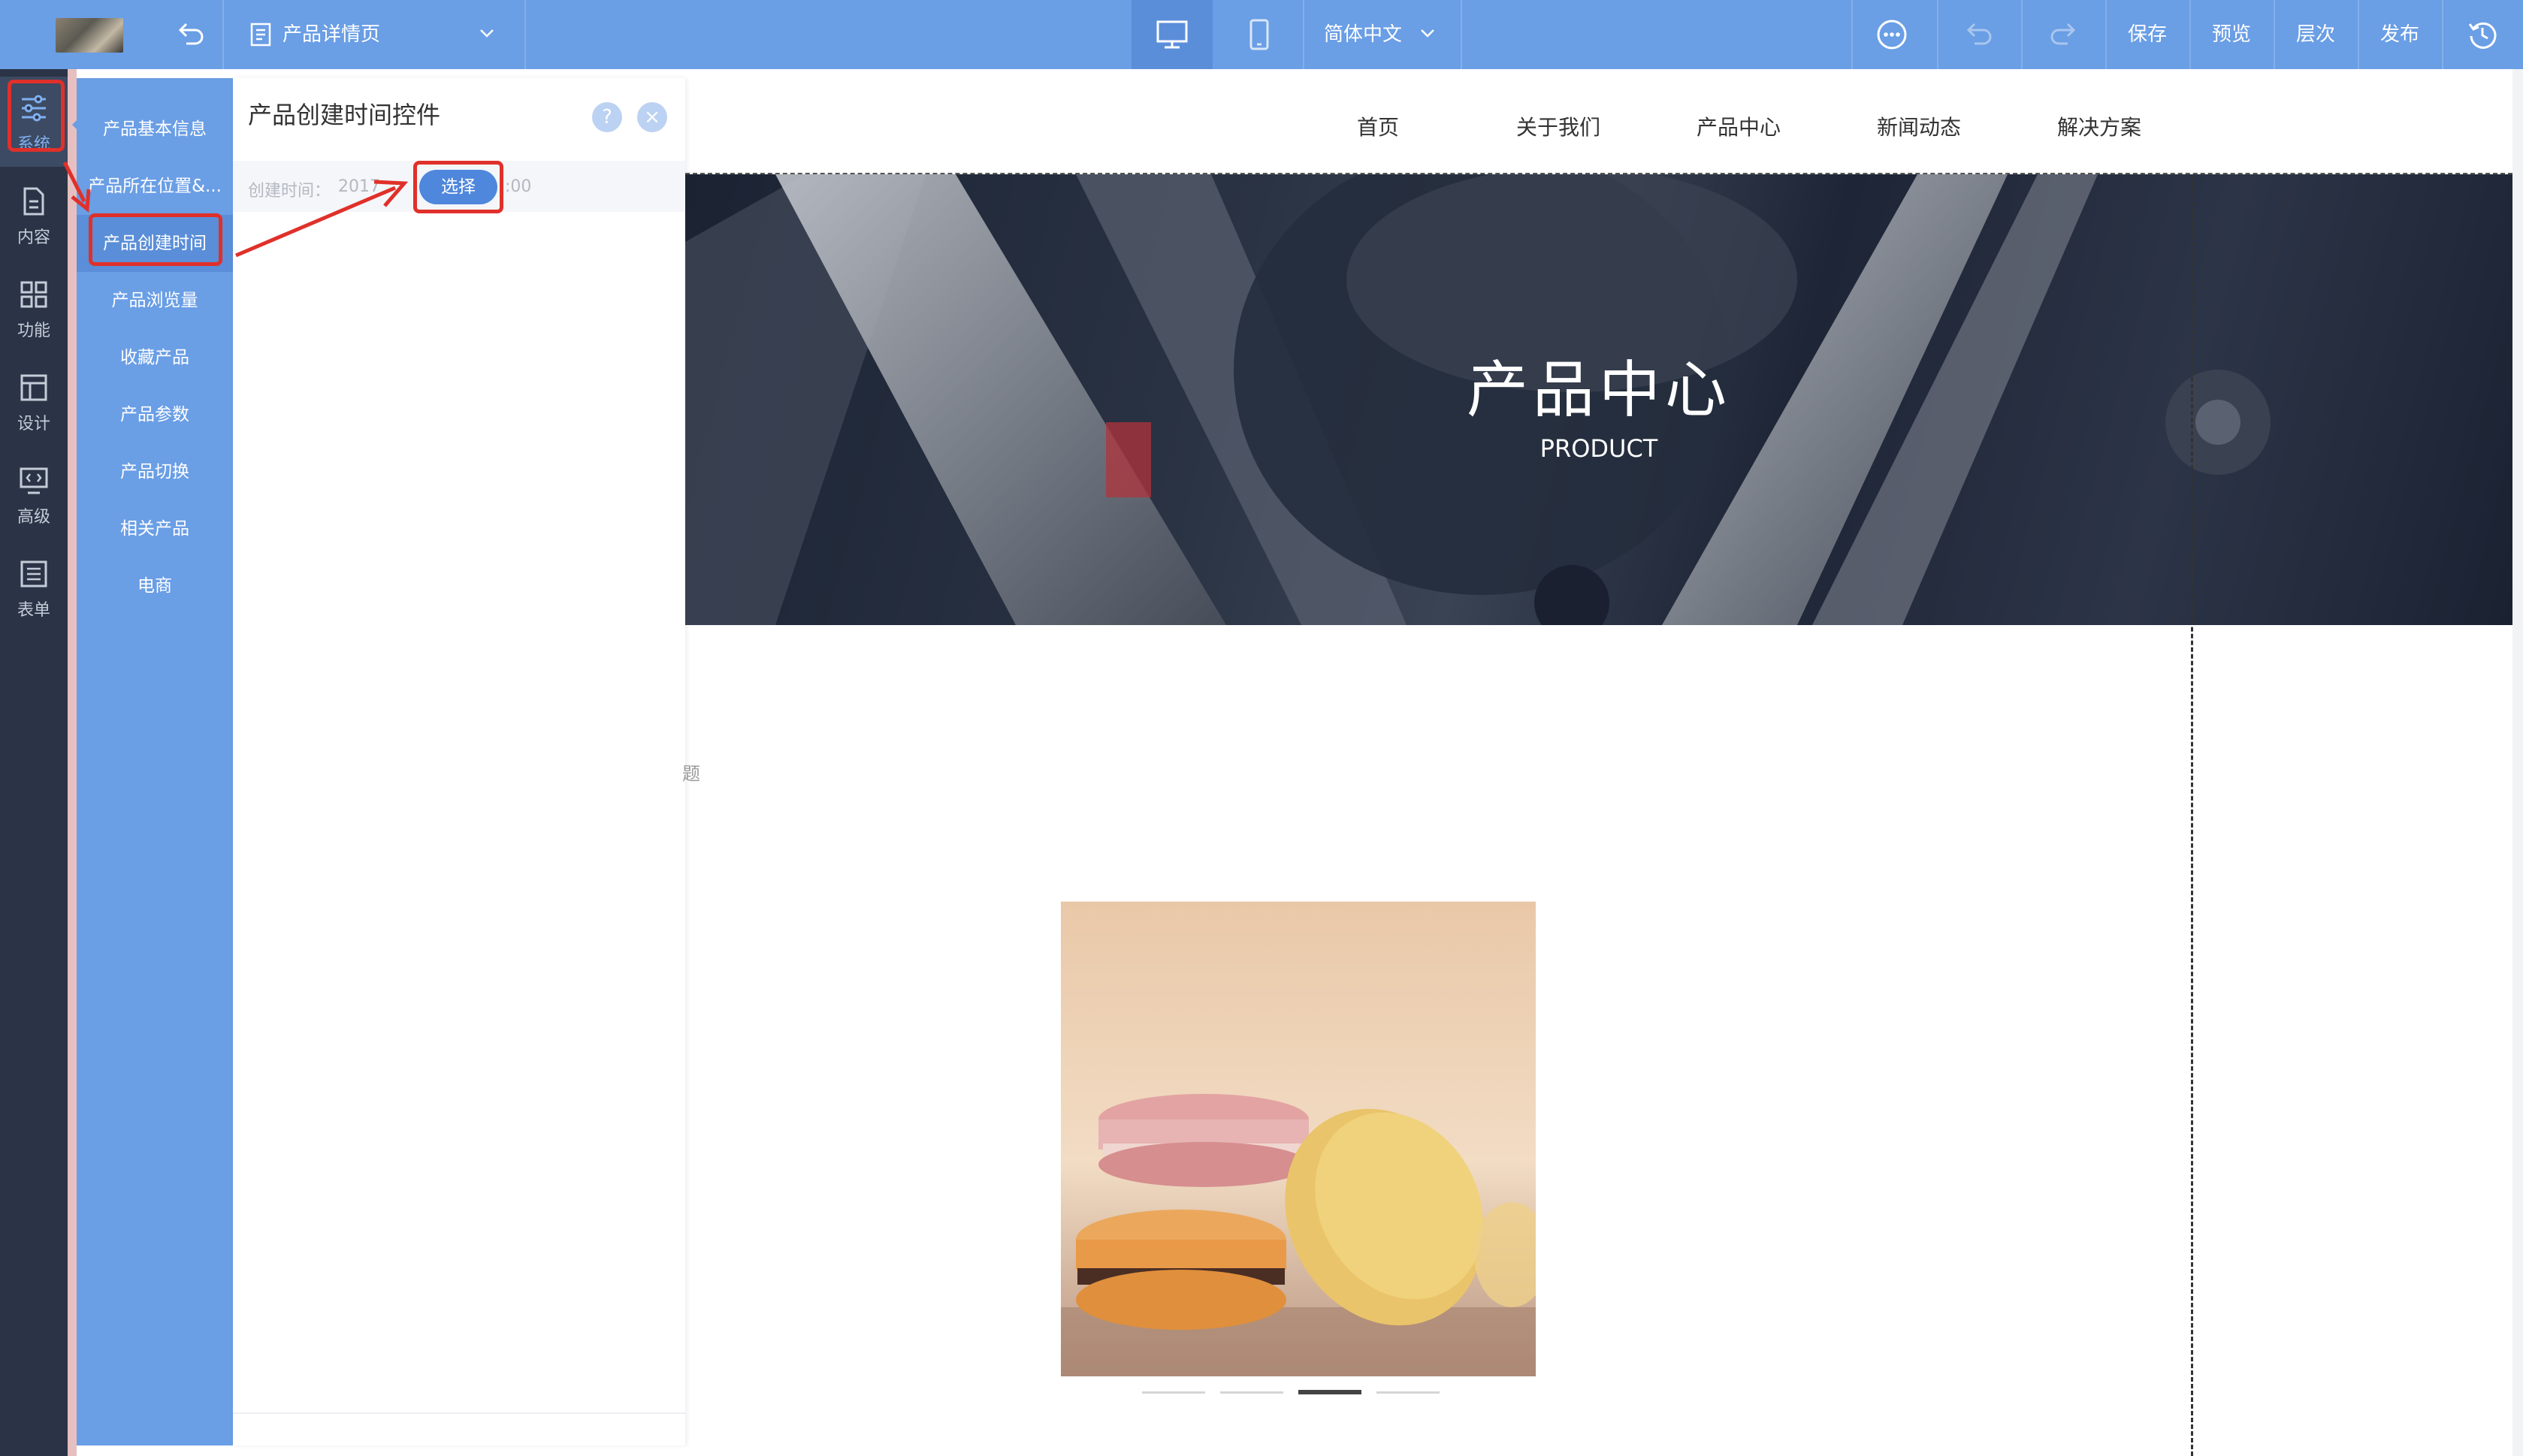 The height and width of the screenshot is (1456, 2523). Describe the element at coordinates (459, 1413) in the screenshot. I see `panel-footer-divider` at that location.